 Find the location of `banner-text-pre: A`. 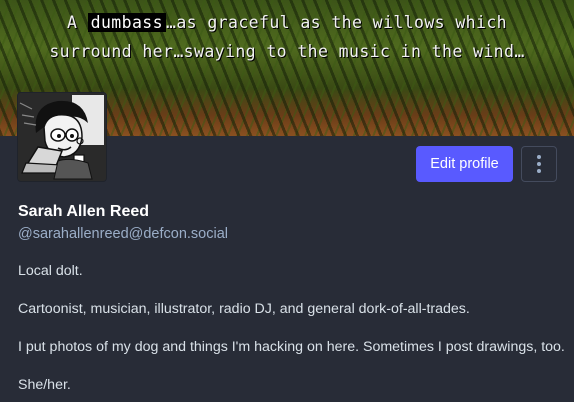

banner-text-pre: A is located at coordinates (77, 22).